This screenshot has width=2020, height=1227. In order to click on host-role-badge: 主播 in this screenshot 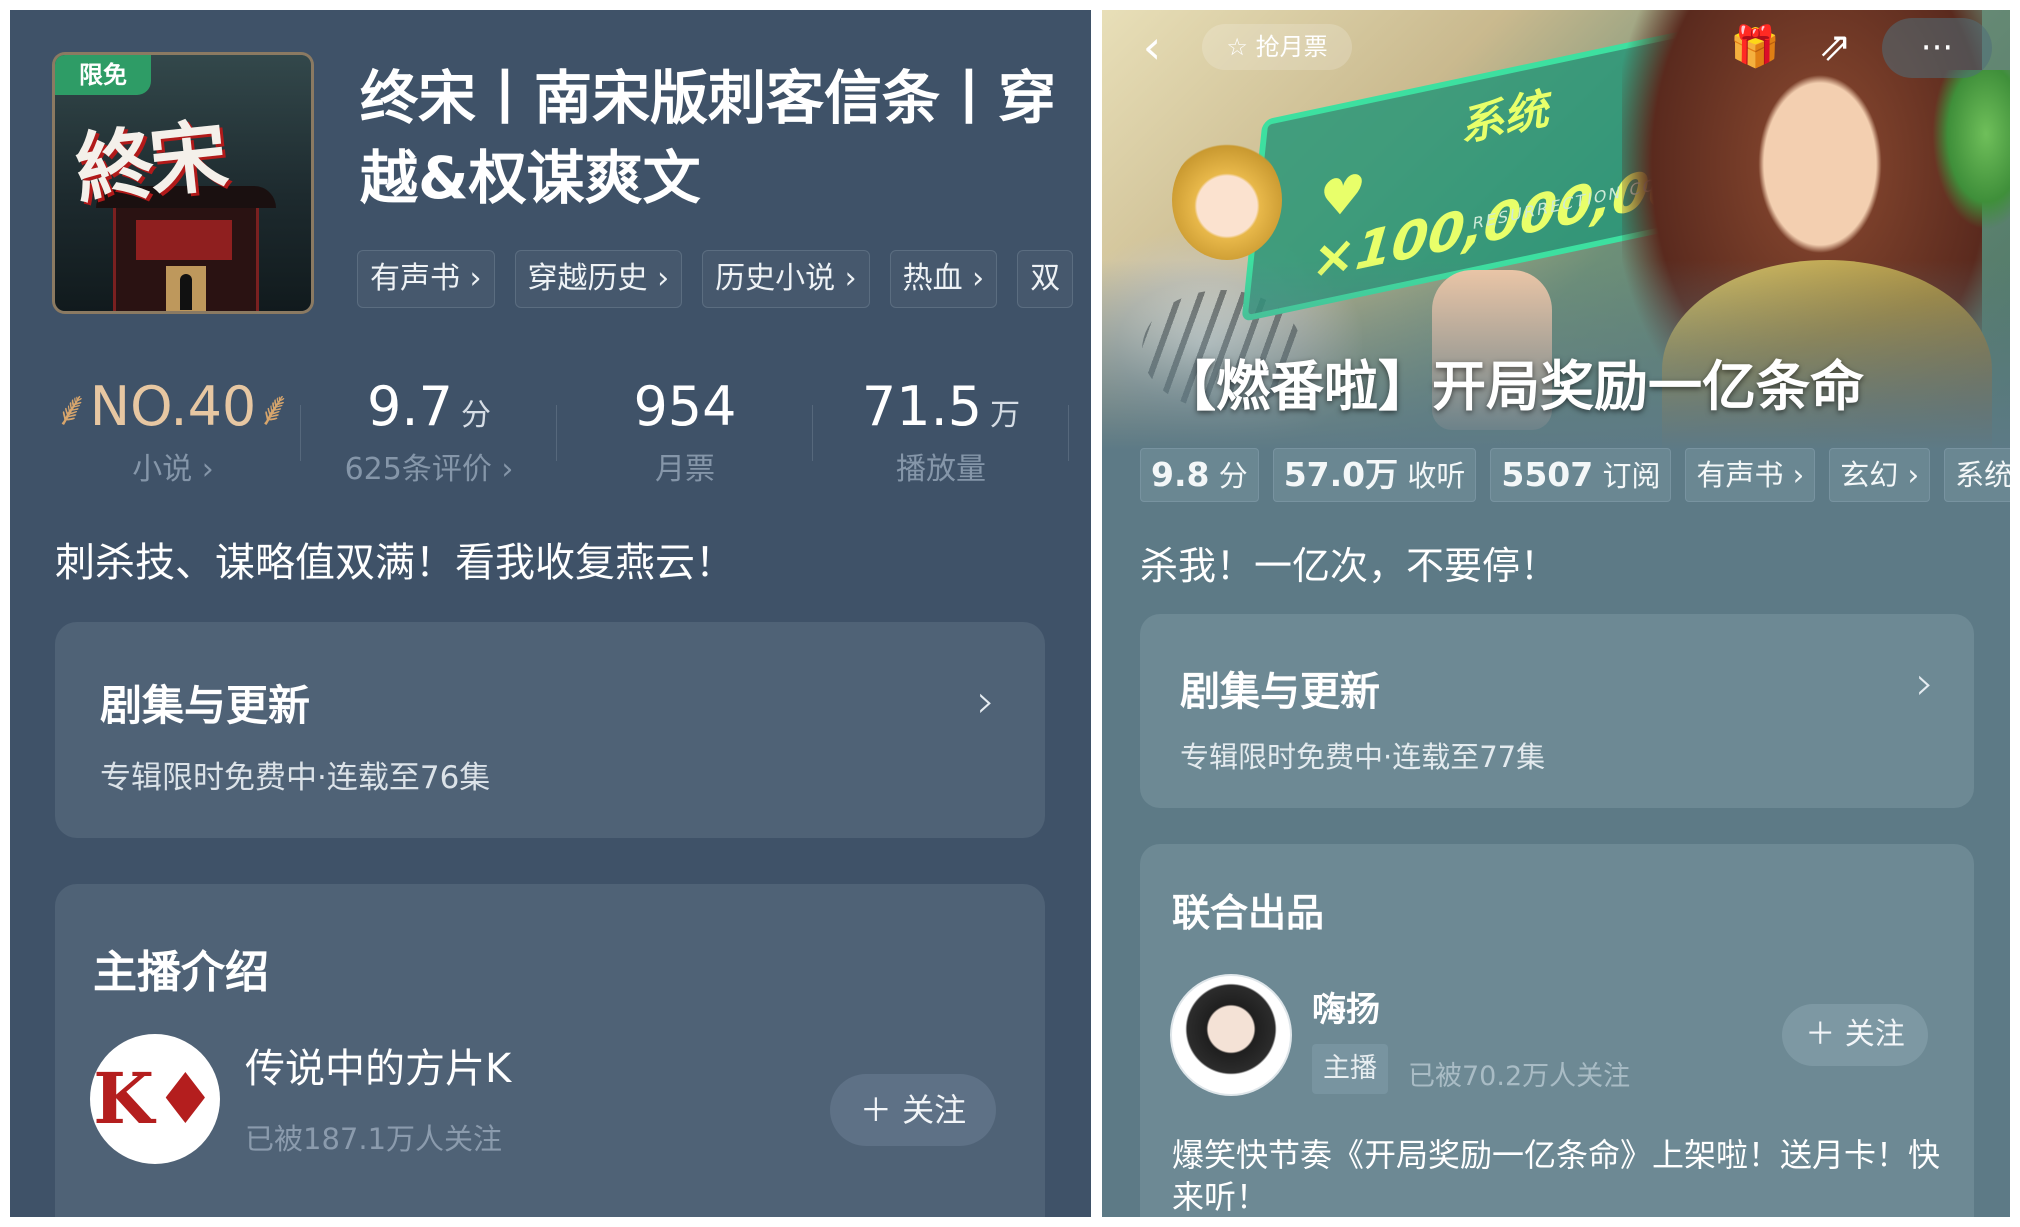, I will do `click(1350, 1069)`.